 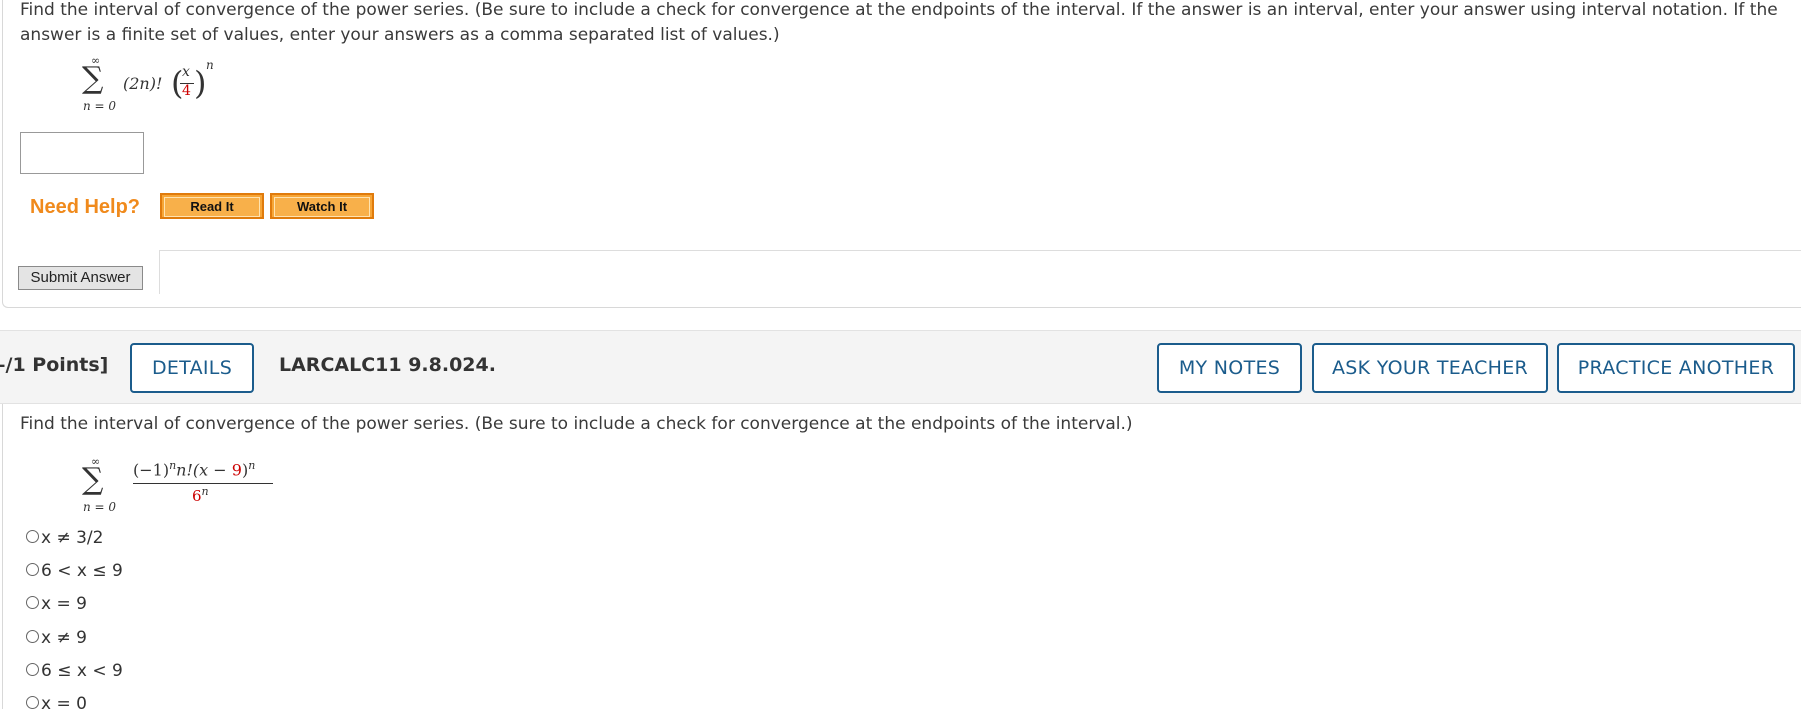 I want to click on numerator-part: (−1), so click(x=151, y=470).